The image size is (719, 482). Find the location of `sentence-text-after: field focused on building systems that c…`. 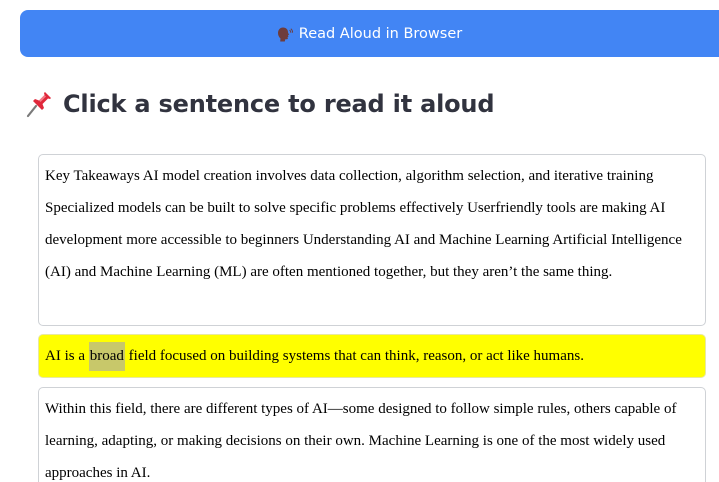

sentence-text-after: field focused on building systems that c… is located at coordinates (354, 356).